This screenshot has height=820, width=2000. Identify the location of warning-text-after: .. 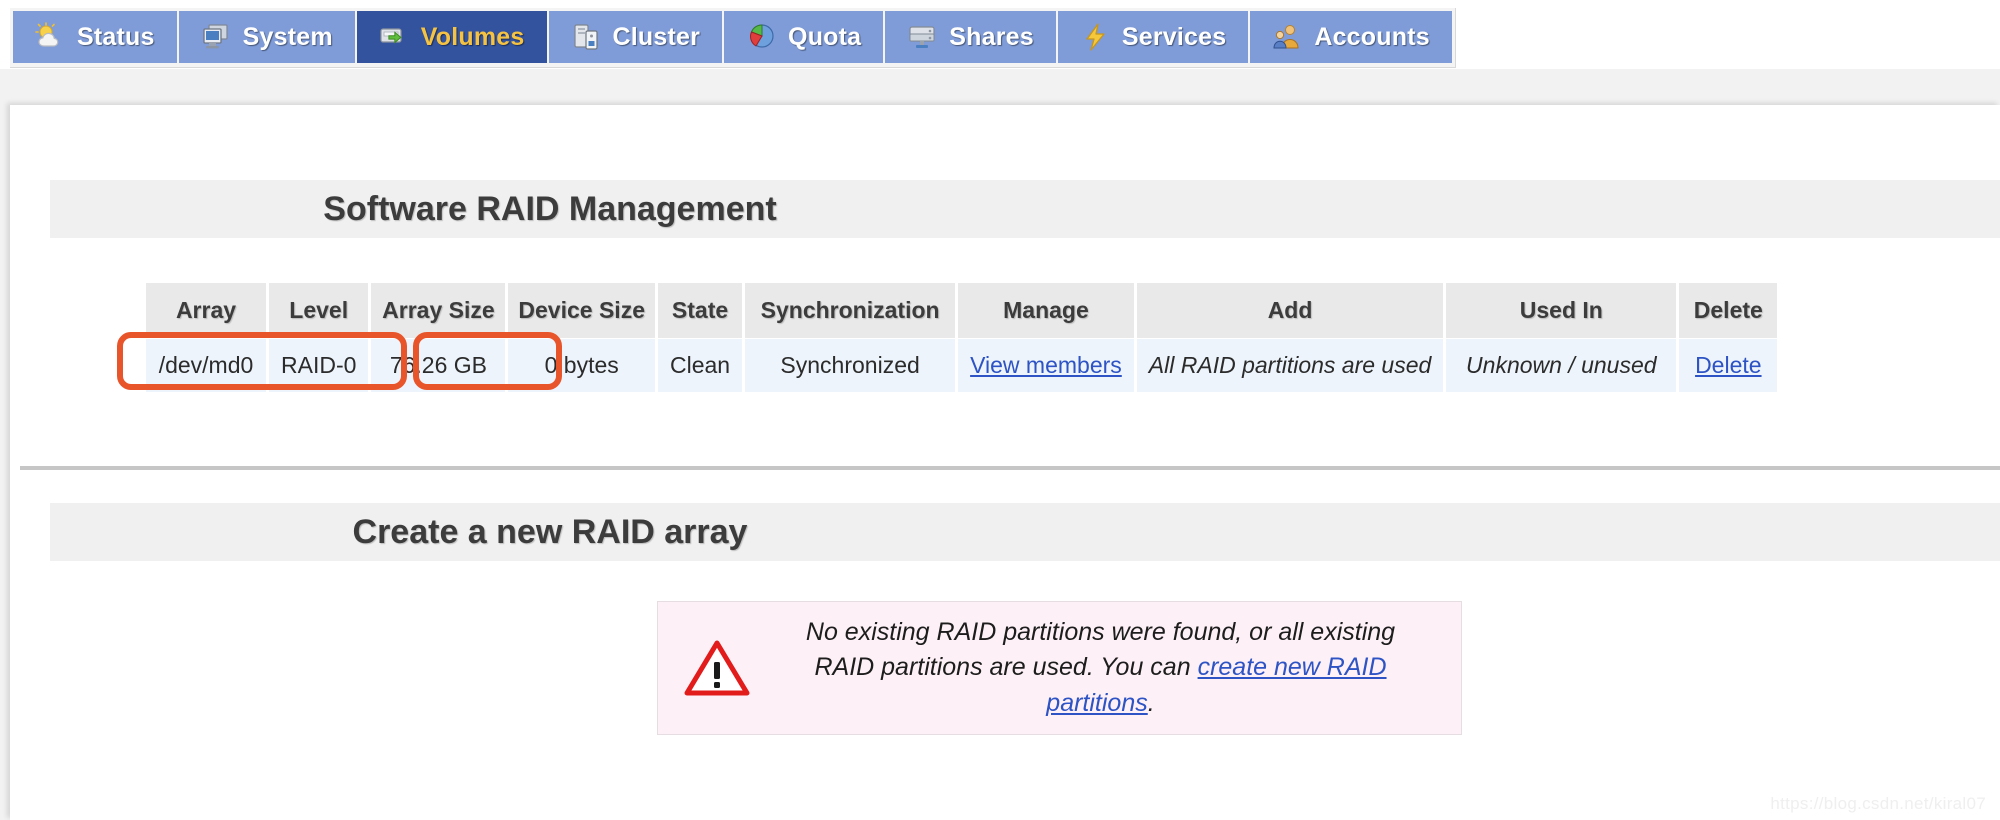
(1151, 702).